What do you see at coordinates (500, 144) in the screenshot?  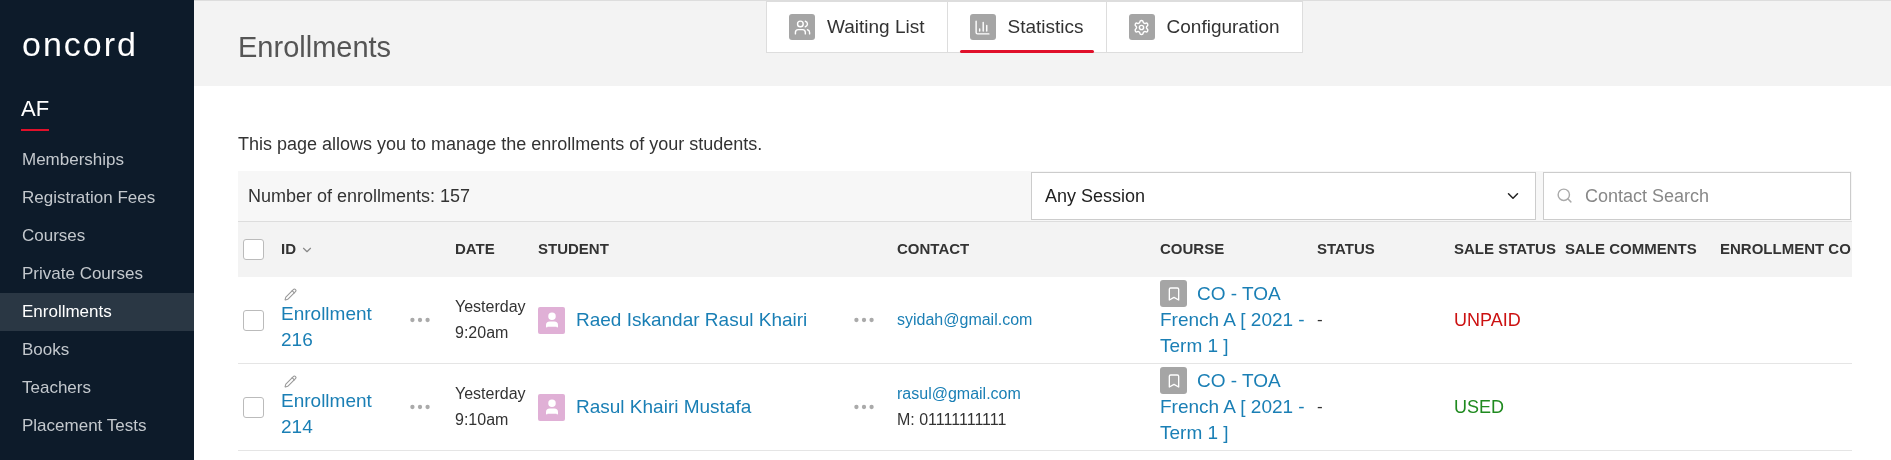 I see `description: This page allows you to manage the enrollments of your students.` at bounding box center [500, 144].